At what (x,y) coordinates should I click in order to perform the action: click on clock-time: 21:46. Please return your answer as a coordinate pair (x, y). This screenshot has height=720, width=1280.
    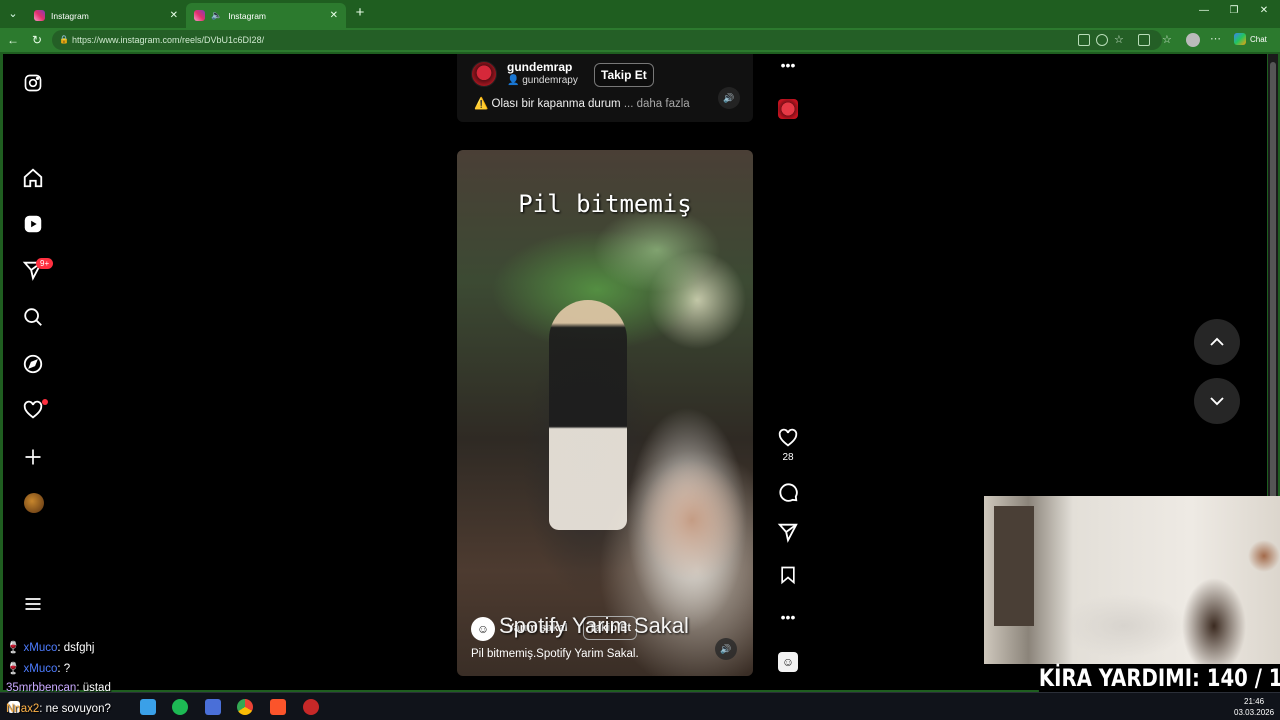
    Looking at the image, I should click on (1254, 701).